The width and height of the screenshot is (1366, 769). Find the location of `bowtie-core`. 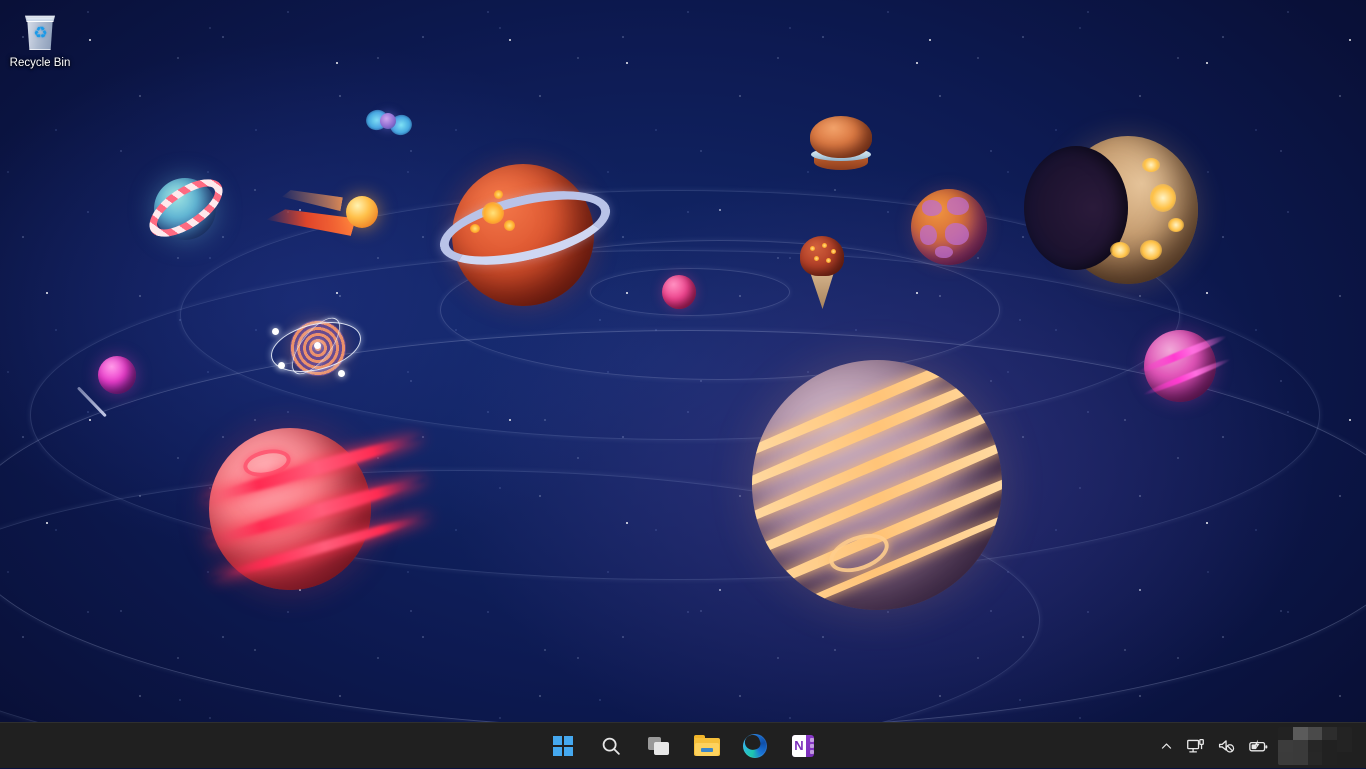

bowtie-core is located at coordinates (388, 121).